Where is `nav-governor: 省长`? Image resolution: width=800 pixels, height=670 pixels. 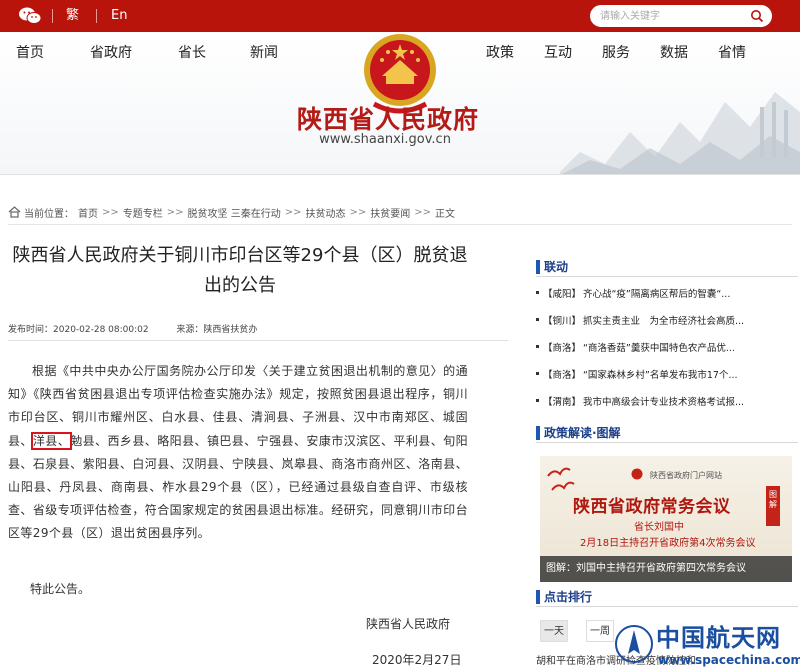 nav-governor: 省长 is located at coordinates (192, 53).